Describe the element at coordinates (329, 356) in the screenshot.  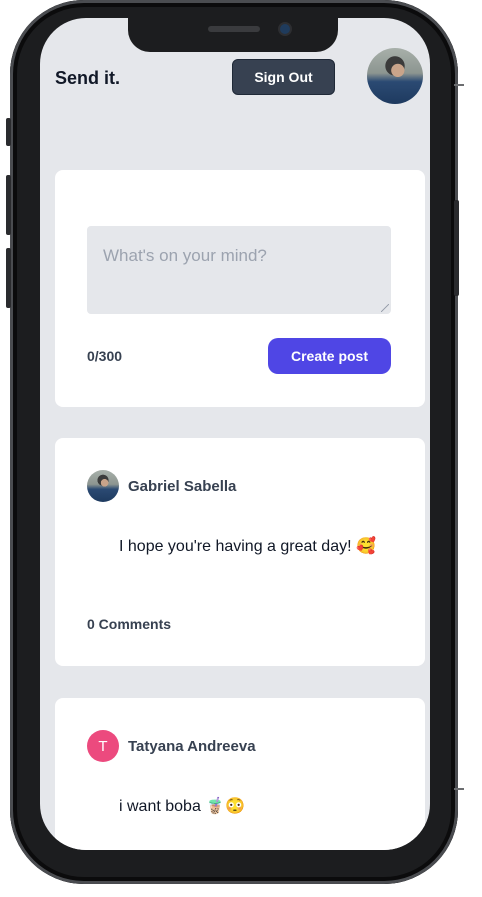
I see `create-post-button: Create post` at that location.